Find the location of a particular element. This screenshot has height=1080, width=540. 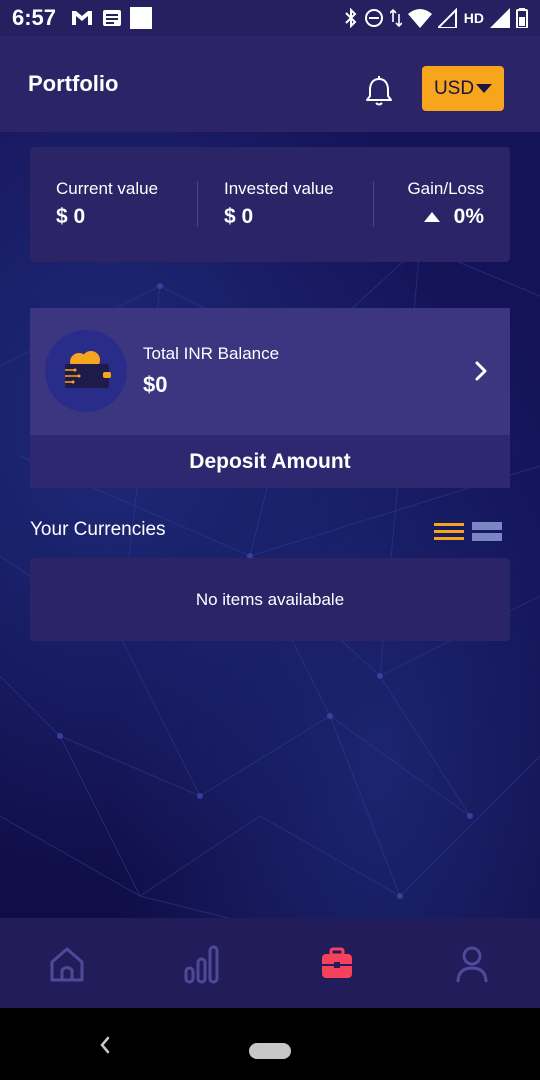

data-arrows-icon is located at coordinates (395, 18).